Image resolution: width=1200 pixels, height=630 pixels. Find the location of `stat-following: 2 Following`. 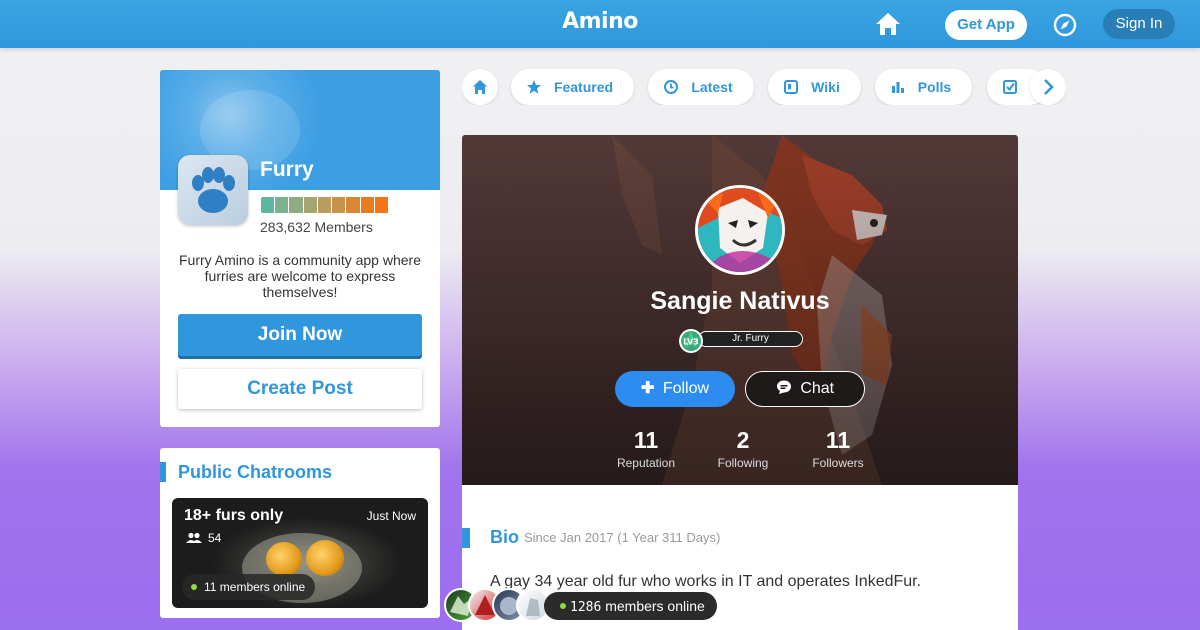

stat-following: 2 Following is located at coordinates (743, 448).